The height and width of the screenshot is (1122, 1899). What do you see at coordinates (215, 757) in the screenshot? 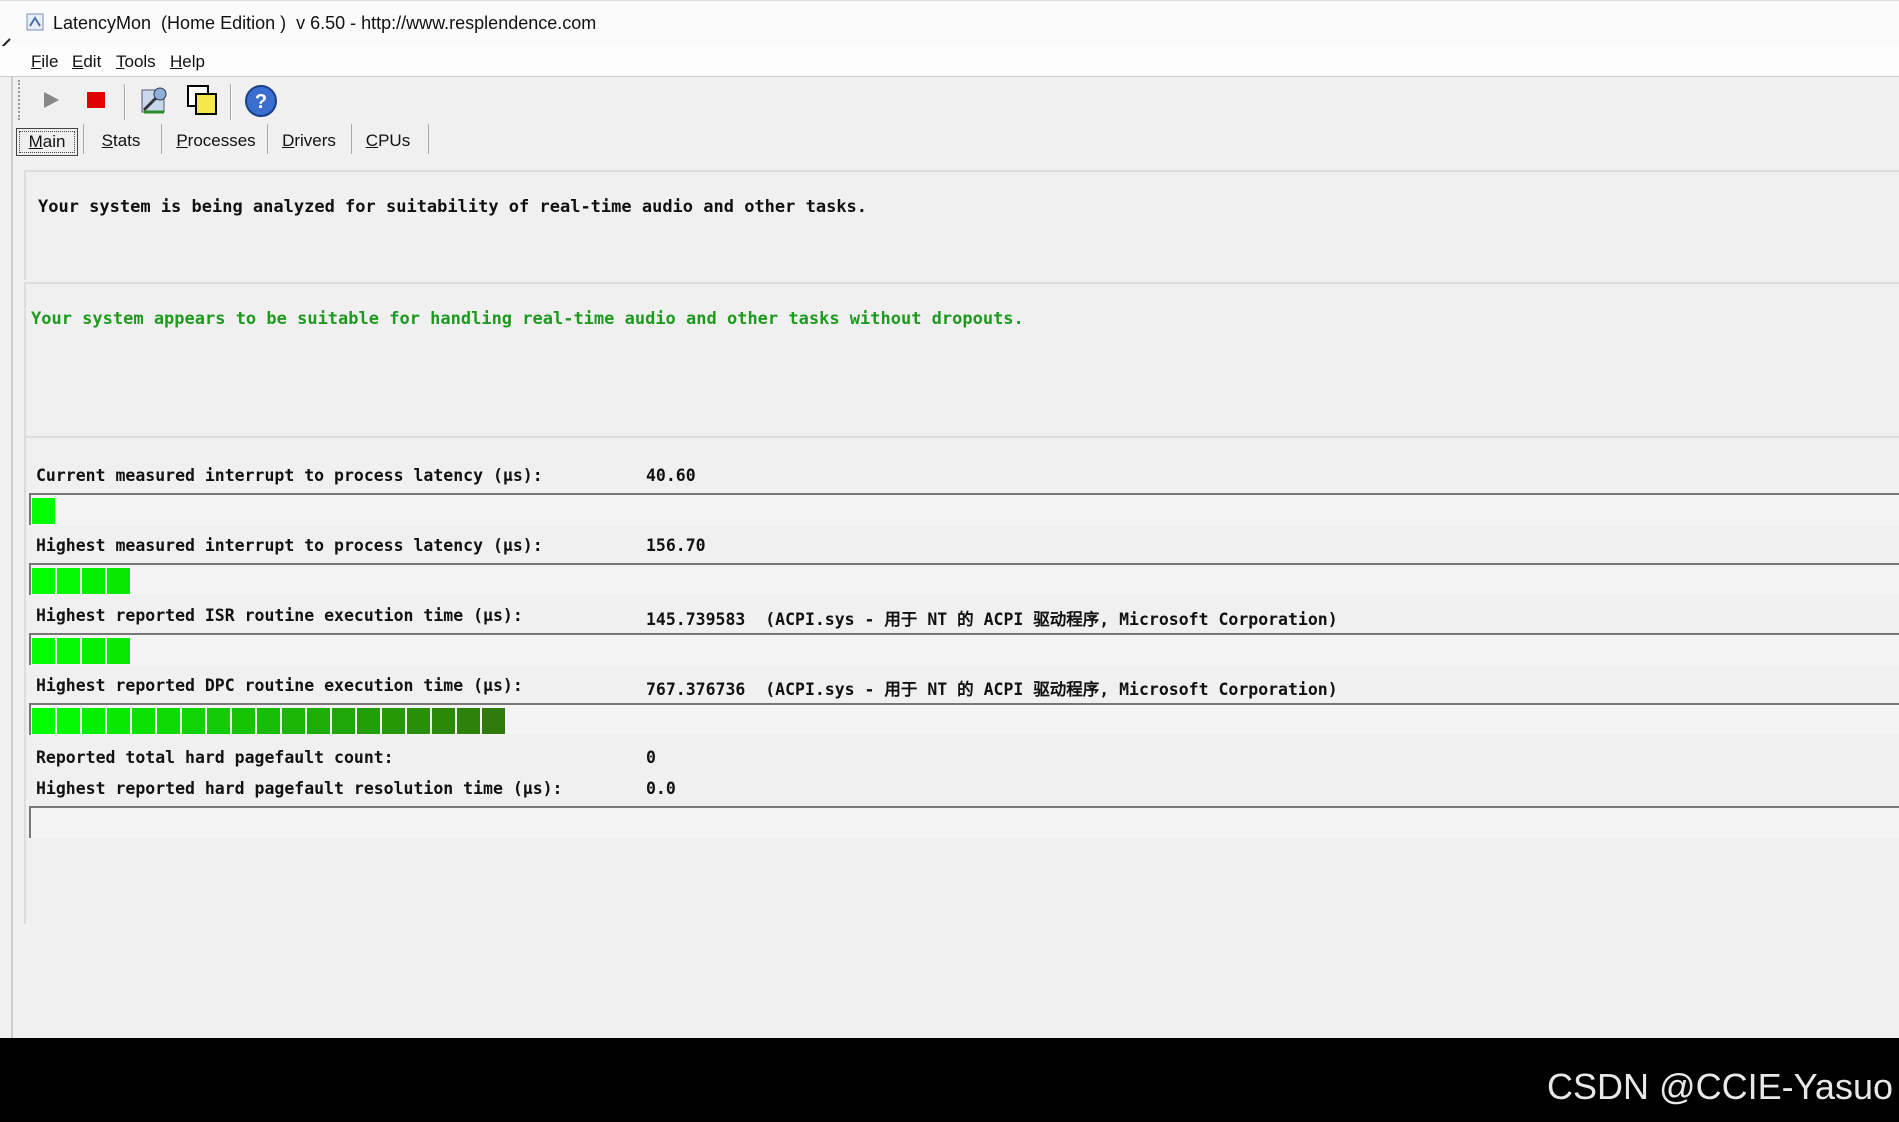
I see `metric-label: Reported total hard pagefault count:` at bounding box center [215, 757].